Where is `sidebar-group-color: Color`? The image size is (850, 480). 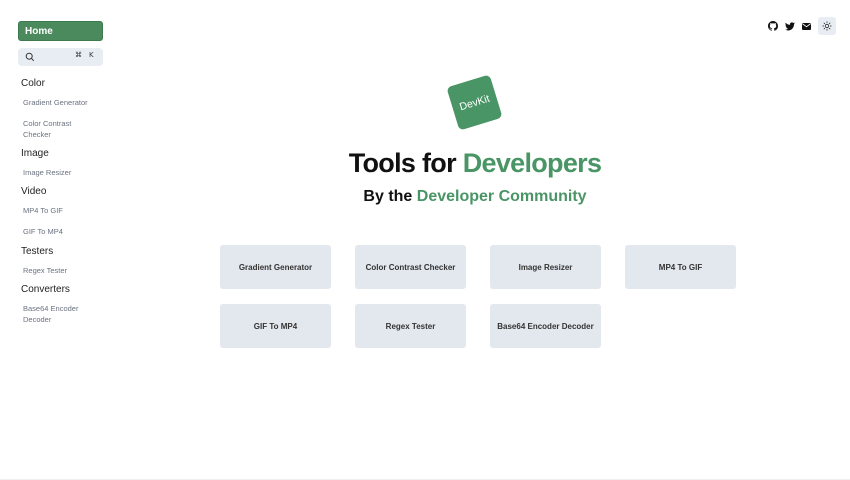 sidebar-group-color: Color is located at coordinates (31, 83).